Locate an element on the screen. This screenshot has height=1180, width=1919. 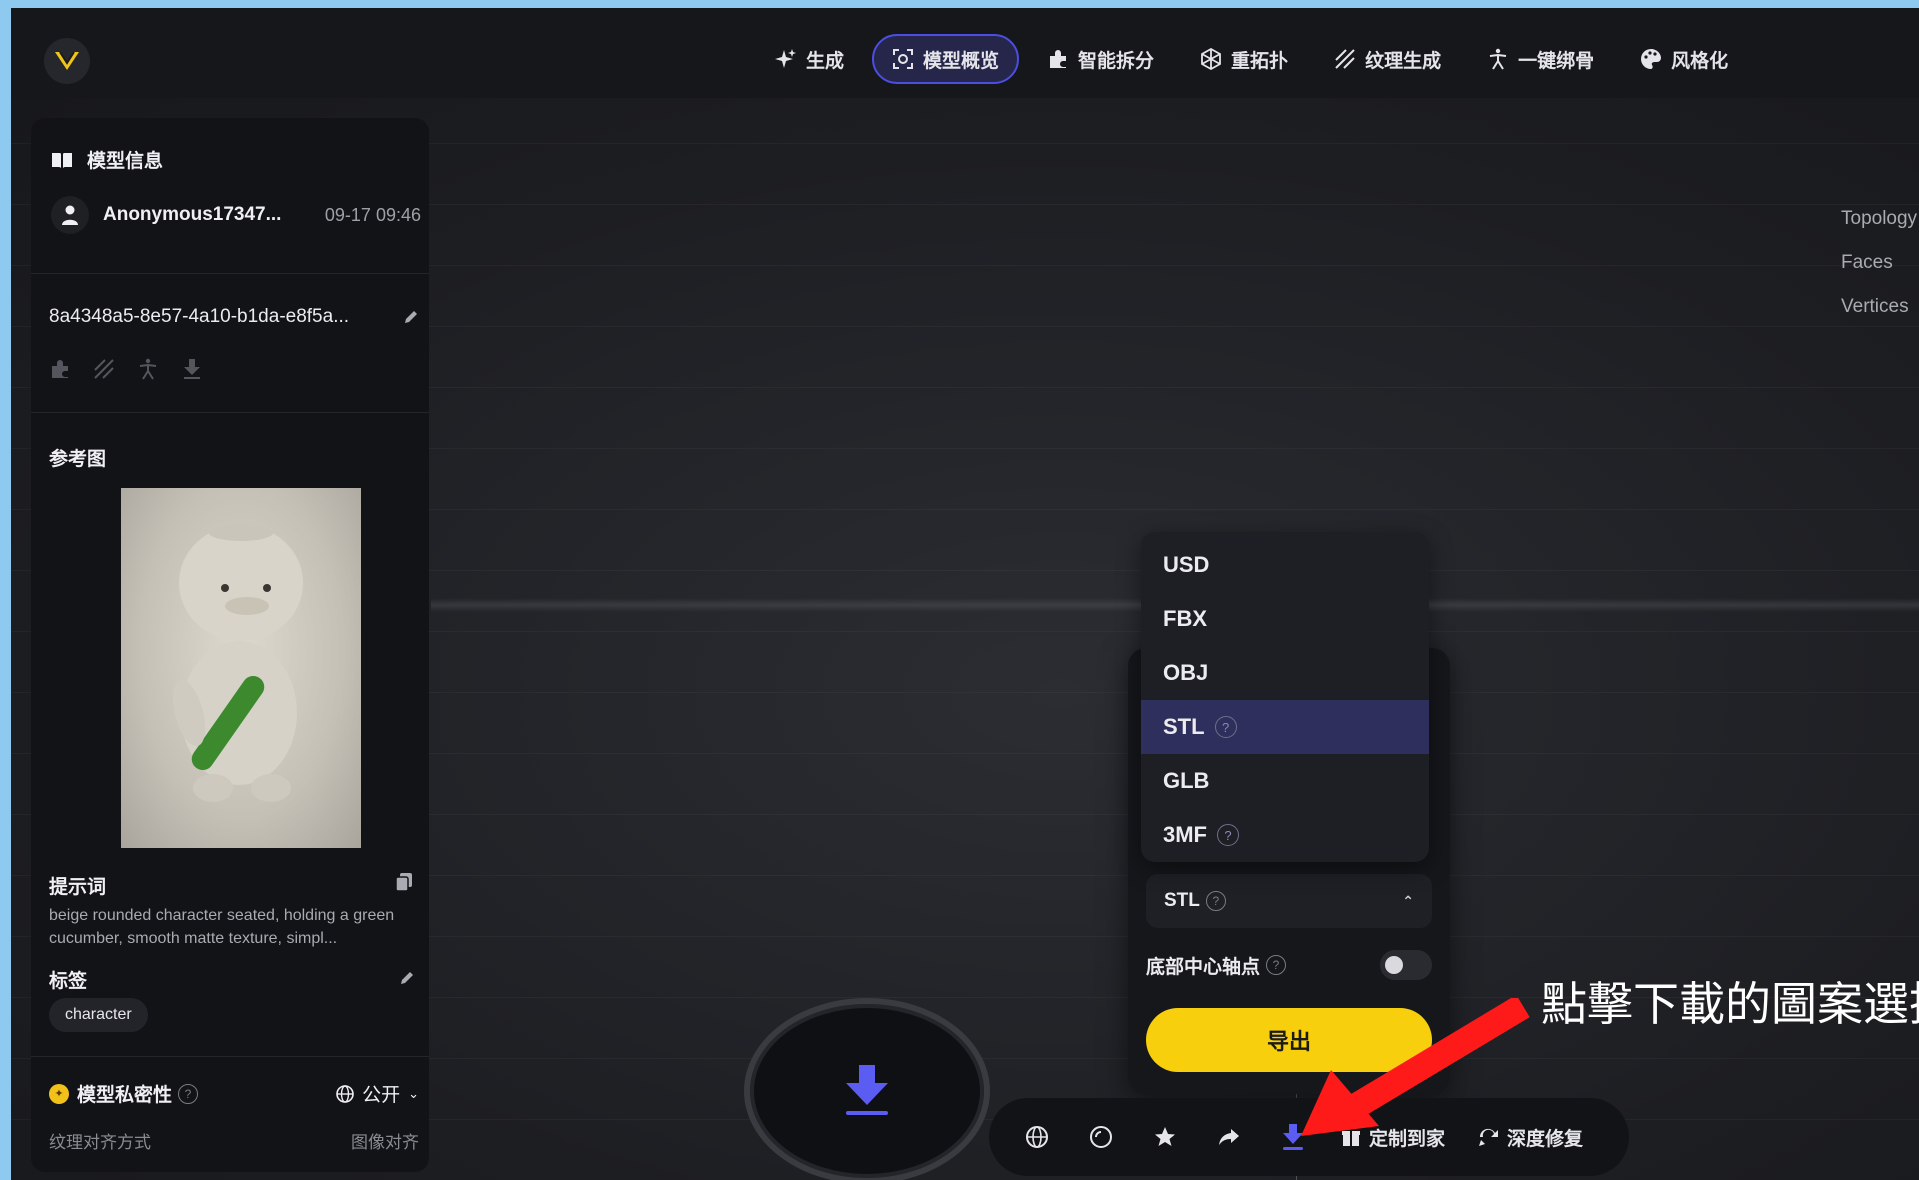
logo is located at coordinates (67, 61).